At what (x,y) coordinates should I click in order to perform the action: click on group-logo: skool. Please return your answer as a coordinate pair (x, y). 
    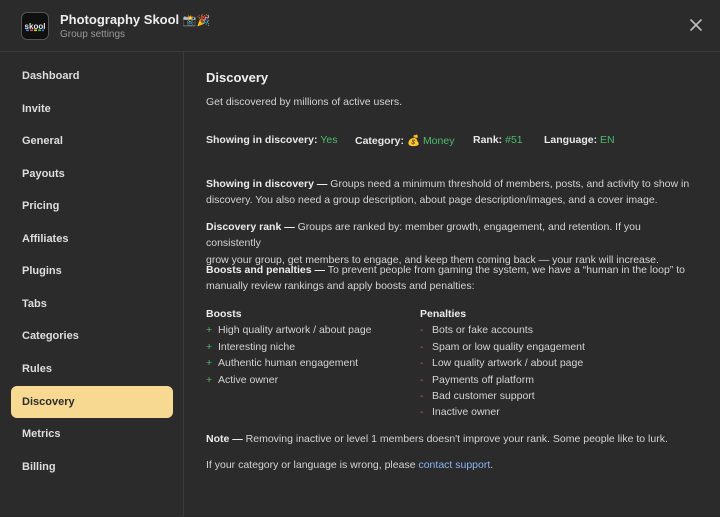
    Looking at the image, I should click on (35, 26).